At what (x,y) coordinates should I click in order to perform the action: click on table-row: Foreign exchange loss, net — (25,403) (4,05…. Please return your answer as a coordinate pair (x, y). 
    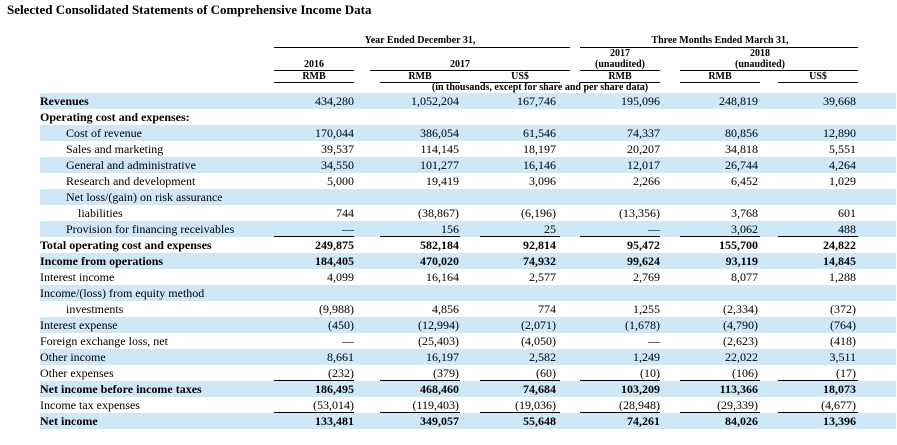
    Looking at the image, I should click on (468, 341).